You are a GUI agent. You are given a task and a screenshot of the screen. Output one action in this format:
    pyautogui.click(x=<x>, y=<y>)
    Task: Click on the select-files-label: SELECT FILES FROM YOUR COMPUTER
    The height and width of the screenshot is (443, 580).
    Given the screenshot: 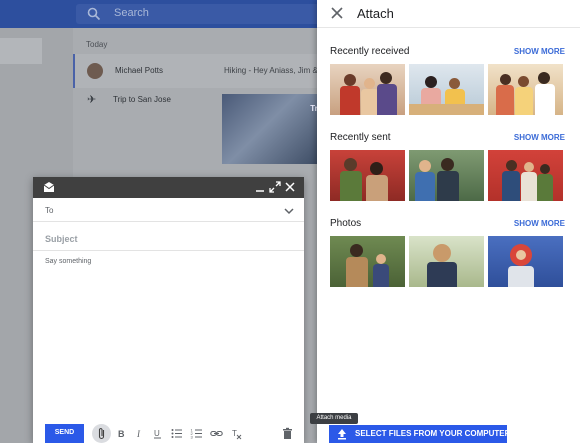 What is the action you would take?
    pyautogui.click(x=433, y=433)
    